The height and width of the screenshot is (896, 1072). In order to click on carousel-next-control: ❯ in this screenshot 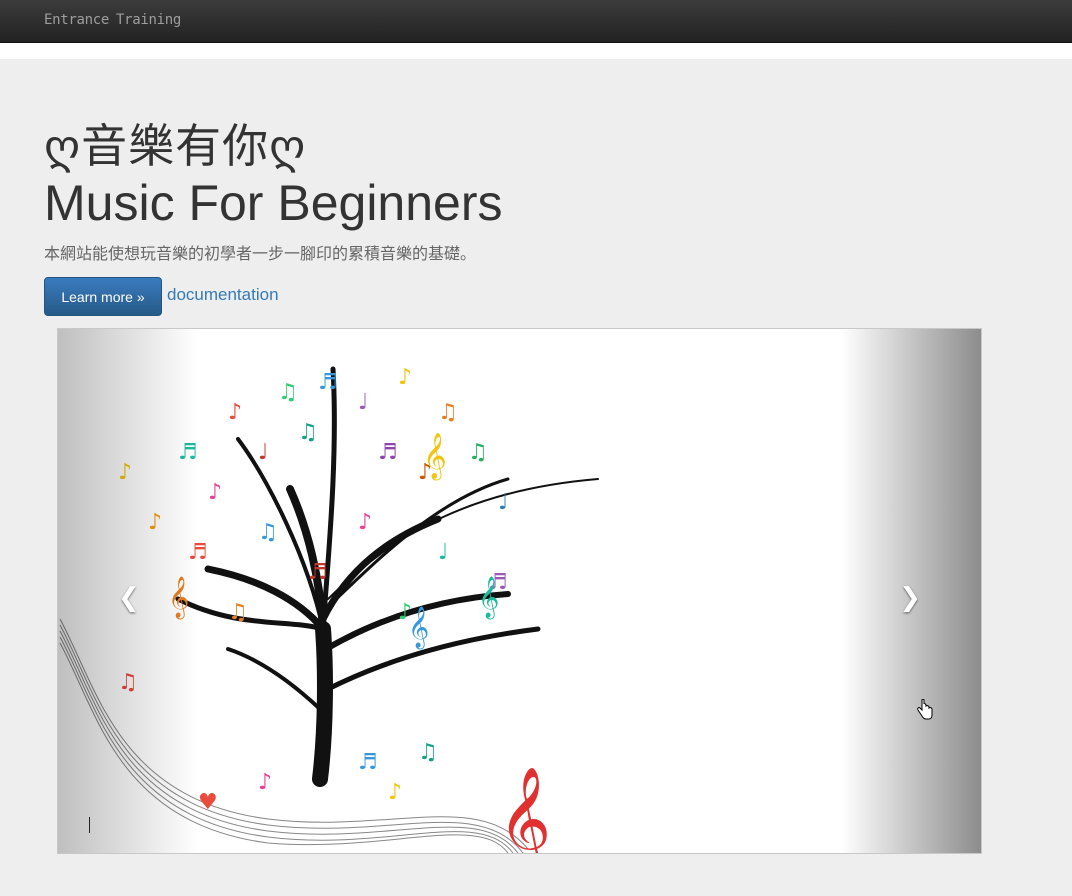, I will do `click(911, 591)`.